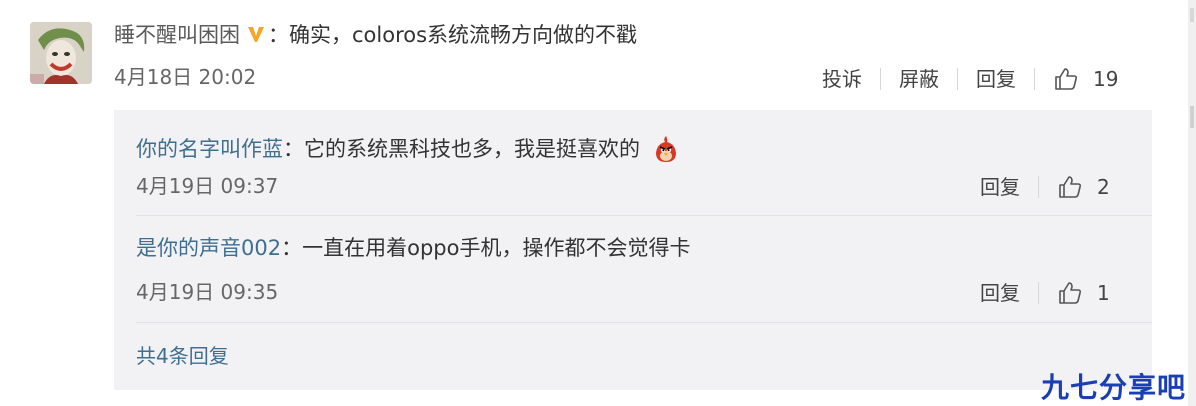 This screenshot has width=1196, height=406. Describe the element at coordinates (1045, 293) in the screenshot. I see `reply-actions: 回复 1` at that location.